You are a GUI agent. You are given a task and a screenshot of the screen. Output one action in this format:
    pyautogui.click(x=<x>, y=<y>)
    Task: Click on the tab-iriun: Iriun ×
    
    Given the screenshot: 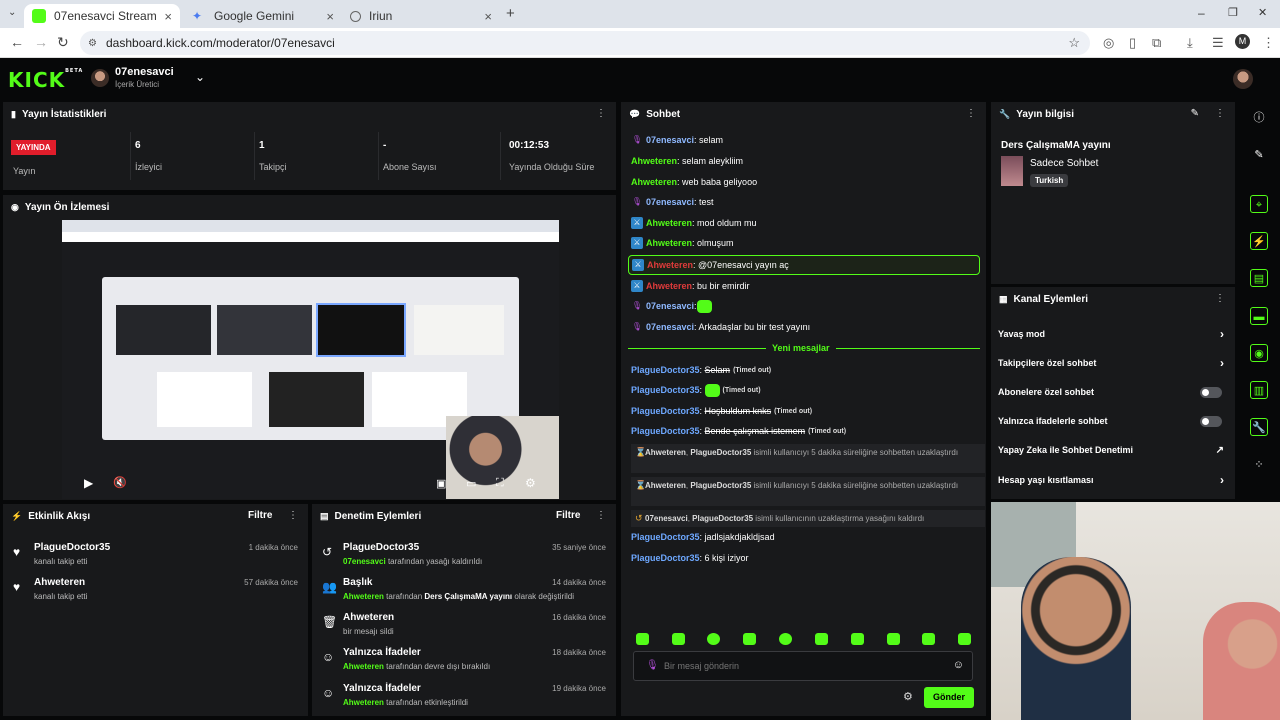 What is the action you would take?
    pyautogui.click(x=421, y=16)
    